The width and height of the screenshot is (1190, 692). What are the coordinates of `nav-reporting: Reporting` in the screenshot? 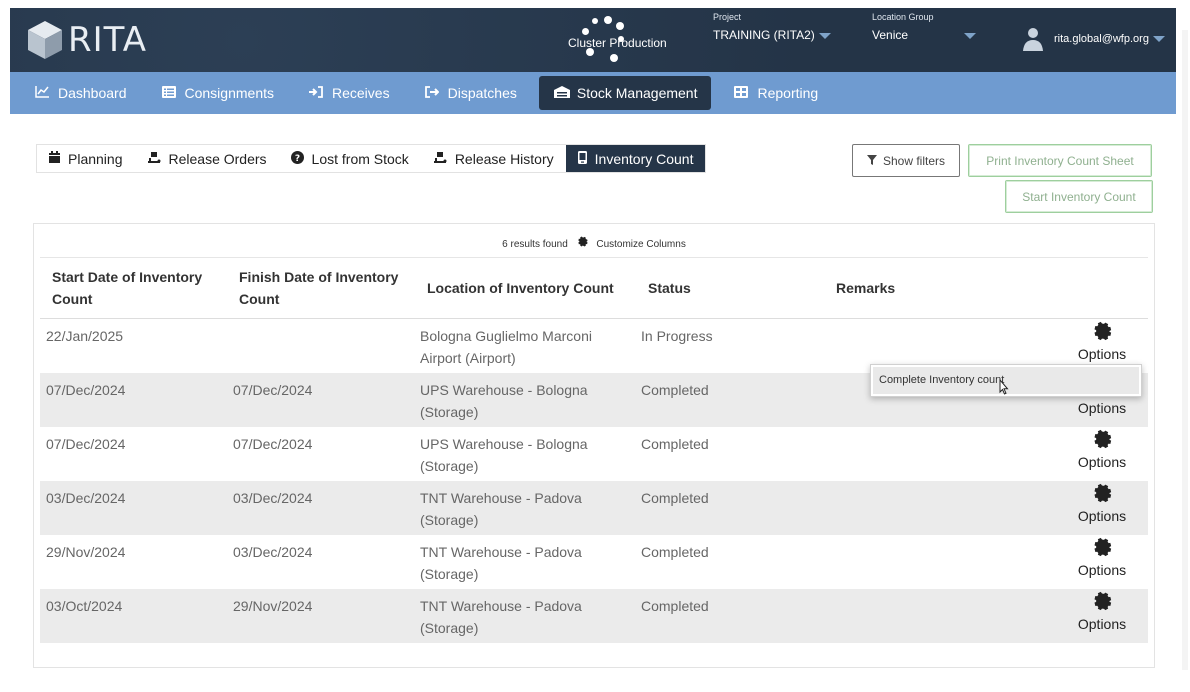 It's located at (775, 93).